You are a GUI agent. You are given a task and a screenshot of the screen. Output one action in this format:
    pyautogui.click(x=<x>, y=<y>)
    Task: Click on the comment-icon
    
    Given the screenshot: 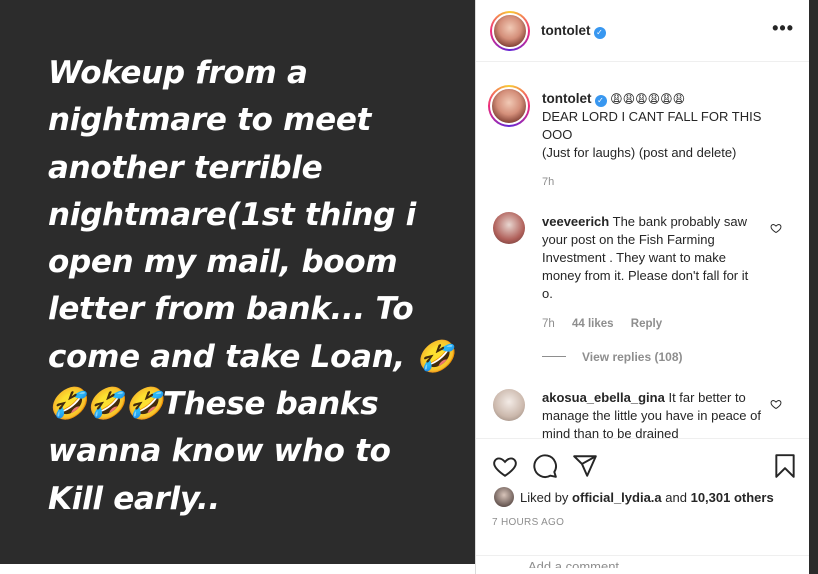 What is the action you would take?
    pyautogui.click(x=545, y=466)
    